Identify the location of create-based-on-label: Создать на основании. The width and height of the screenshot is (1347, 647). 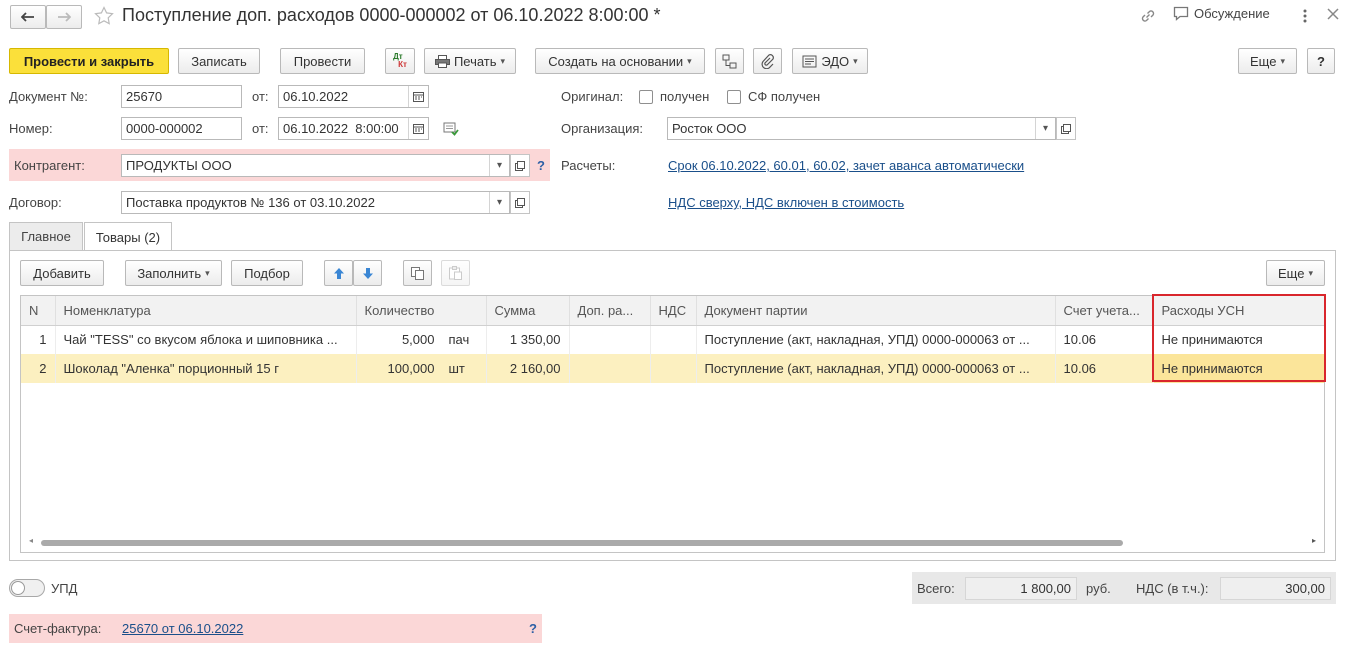
(616, 61).